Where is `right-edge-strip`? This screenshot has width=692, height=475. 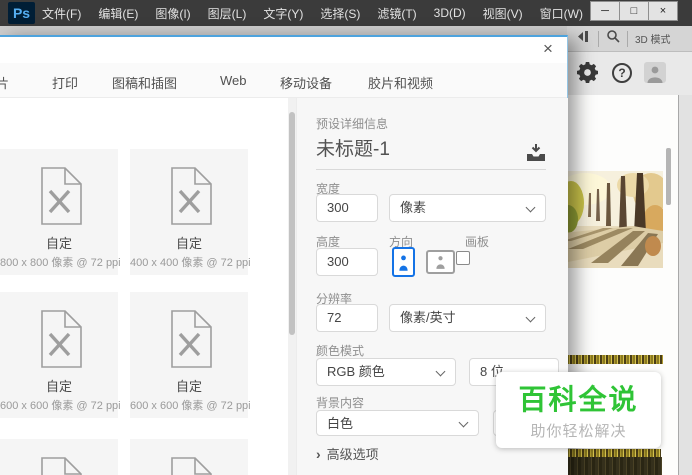
right-edge-strip is located at coordinates (685, 285).